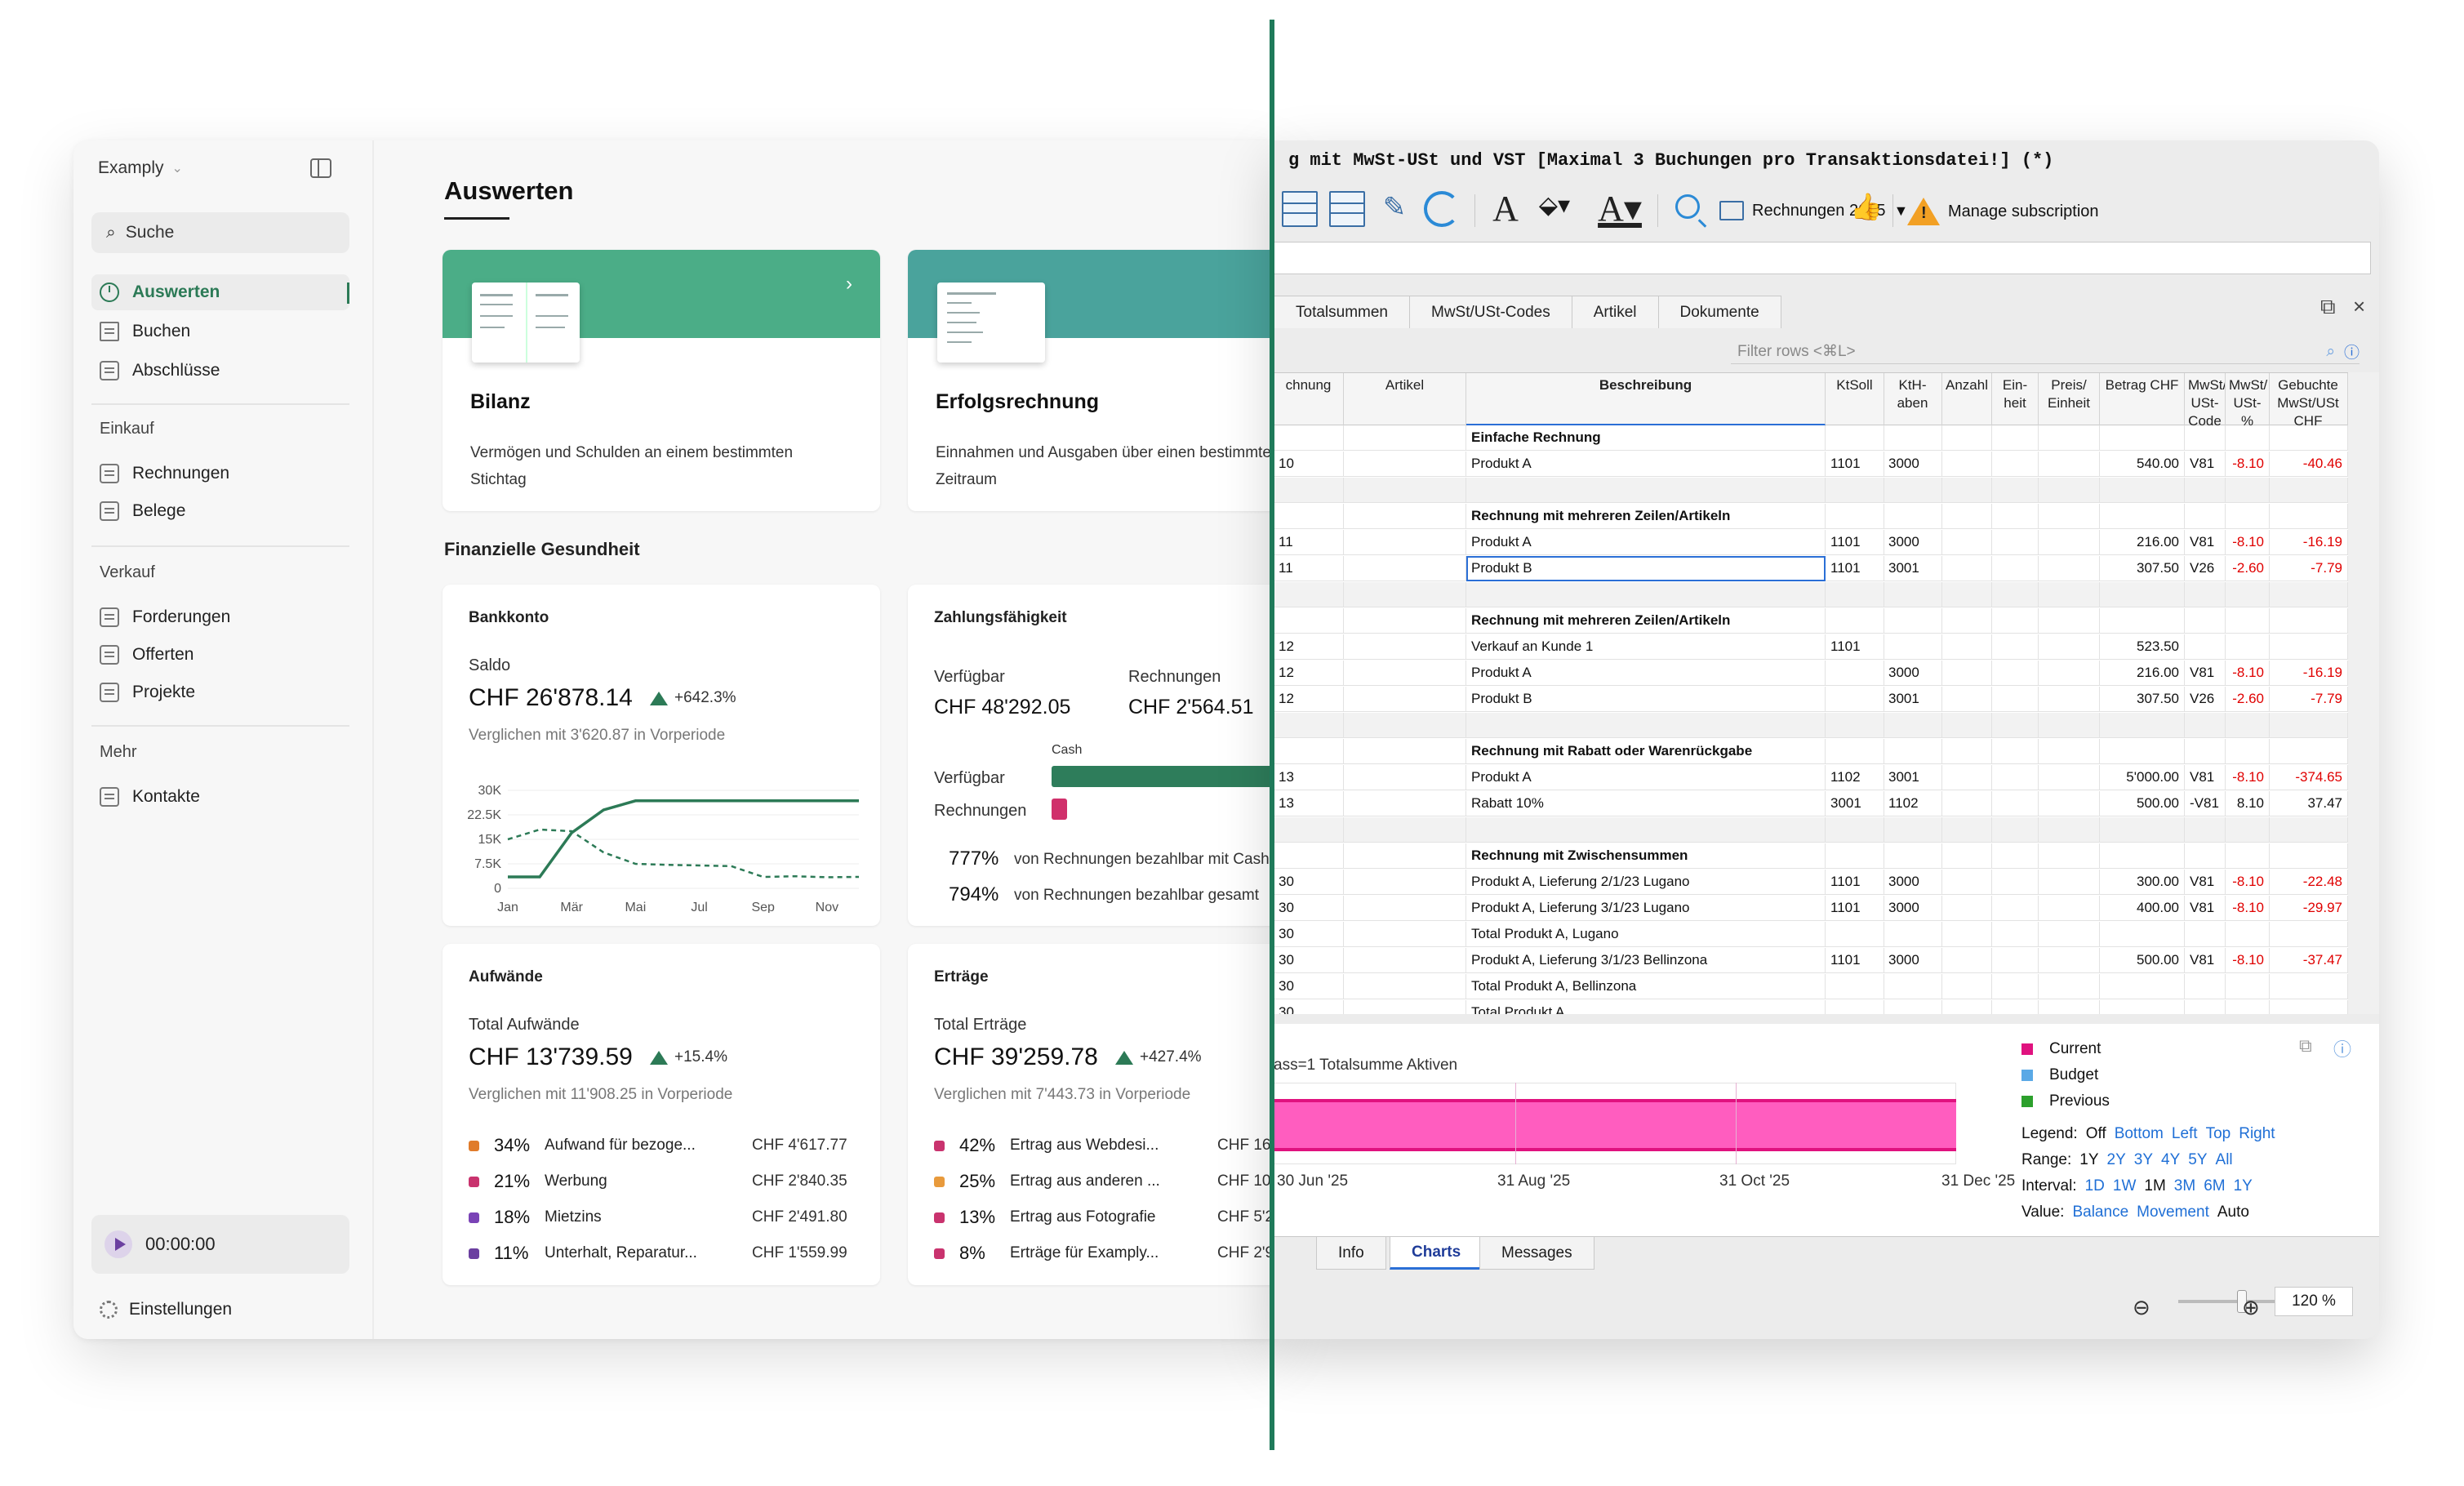  What do you see at coordinates (220, 797) in the screenshot?
I see `sidebar-item-kontakte: Kontakte` at bounding box center [220, 797].